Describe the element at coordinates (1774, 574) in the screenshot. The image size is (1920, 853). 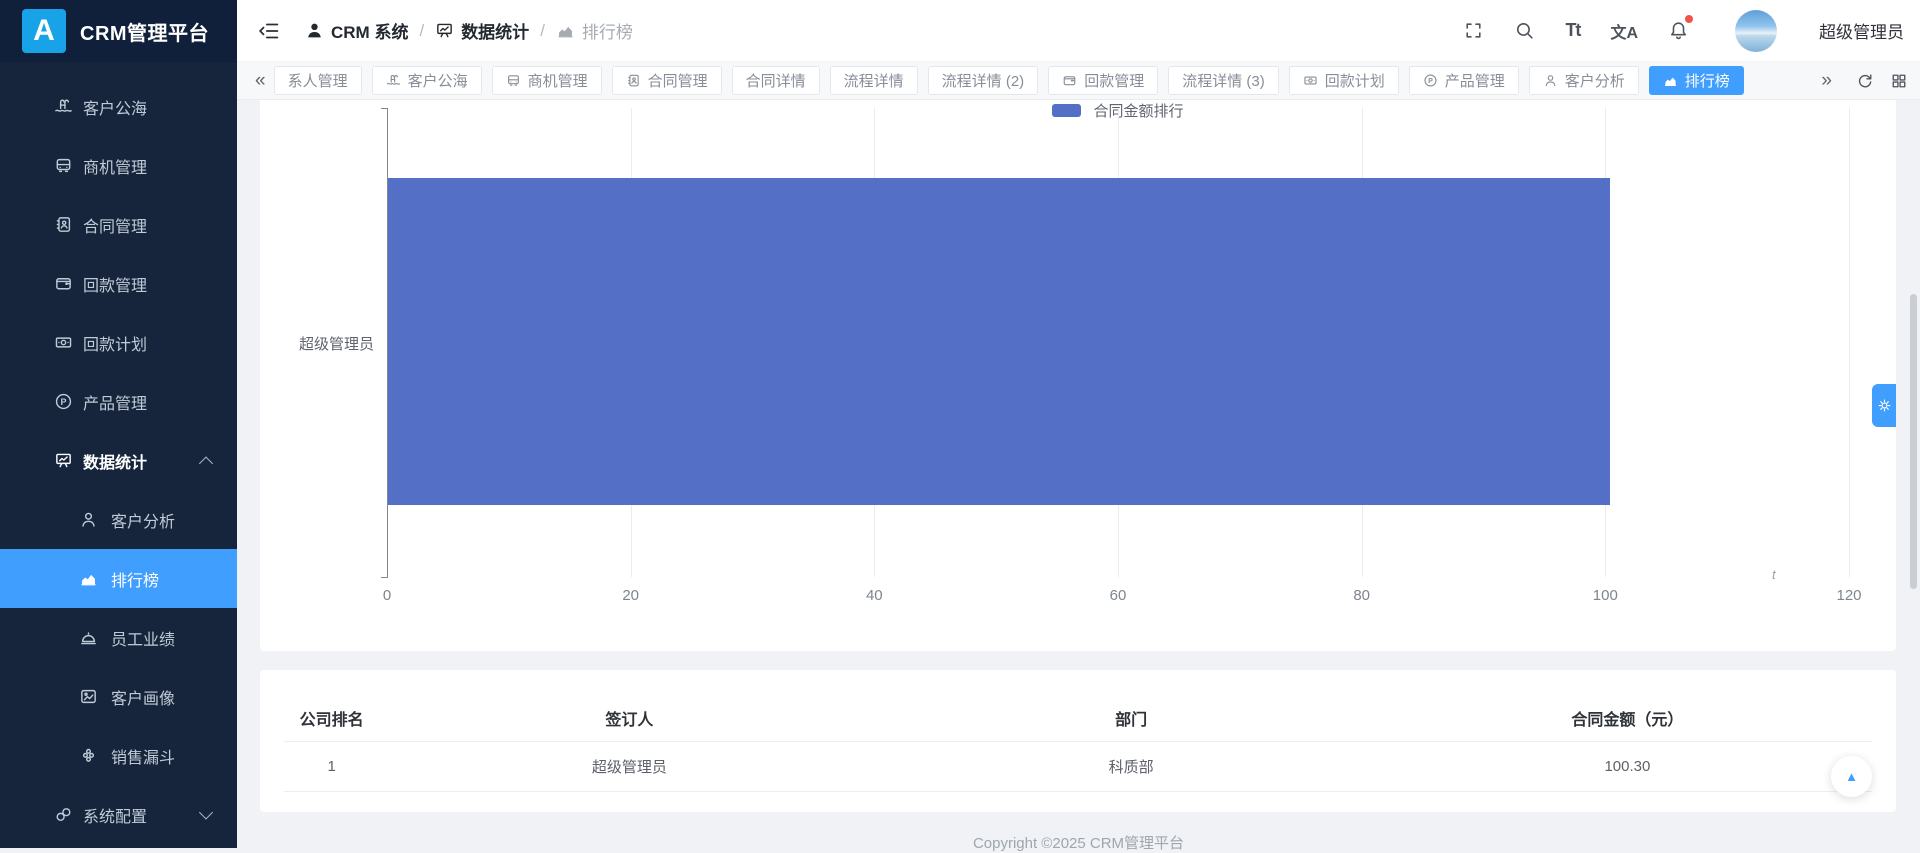
I see `x-axis-name: t` at that location.